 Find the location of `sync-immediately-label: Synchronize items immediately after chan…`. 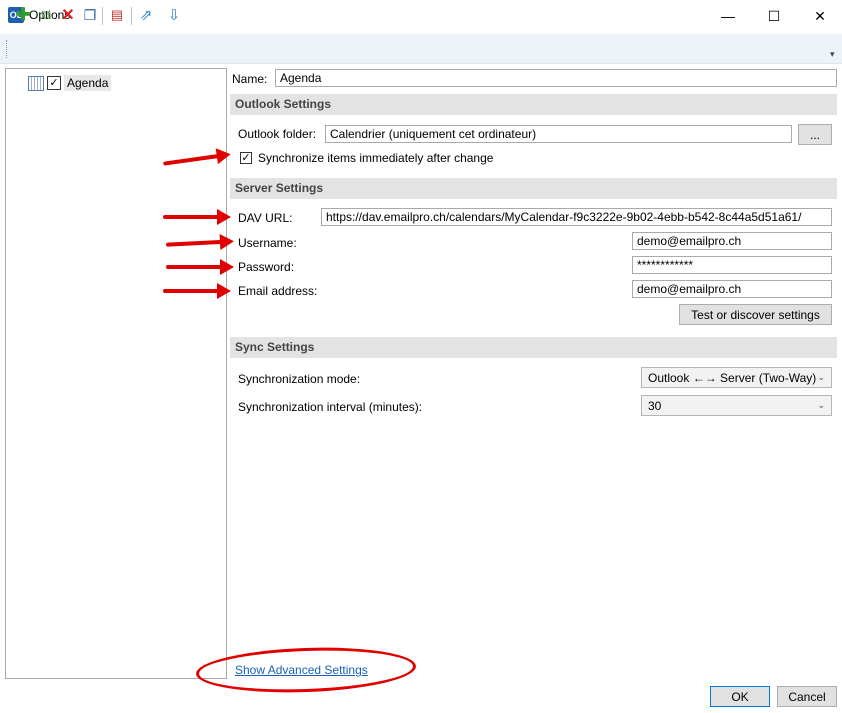

sync-immediately-label: Synchronize items immediately after chan… is located at coordinates (376, 158).